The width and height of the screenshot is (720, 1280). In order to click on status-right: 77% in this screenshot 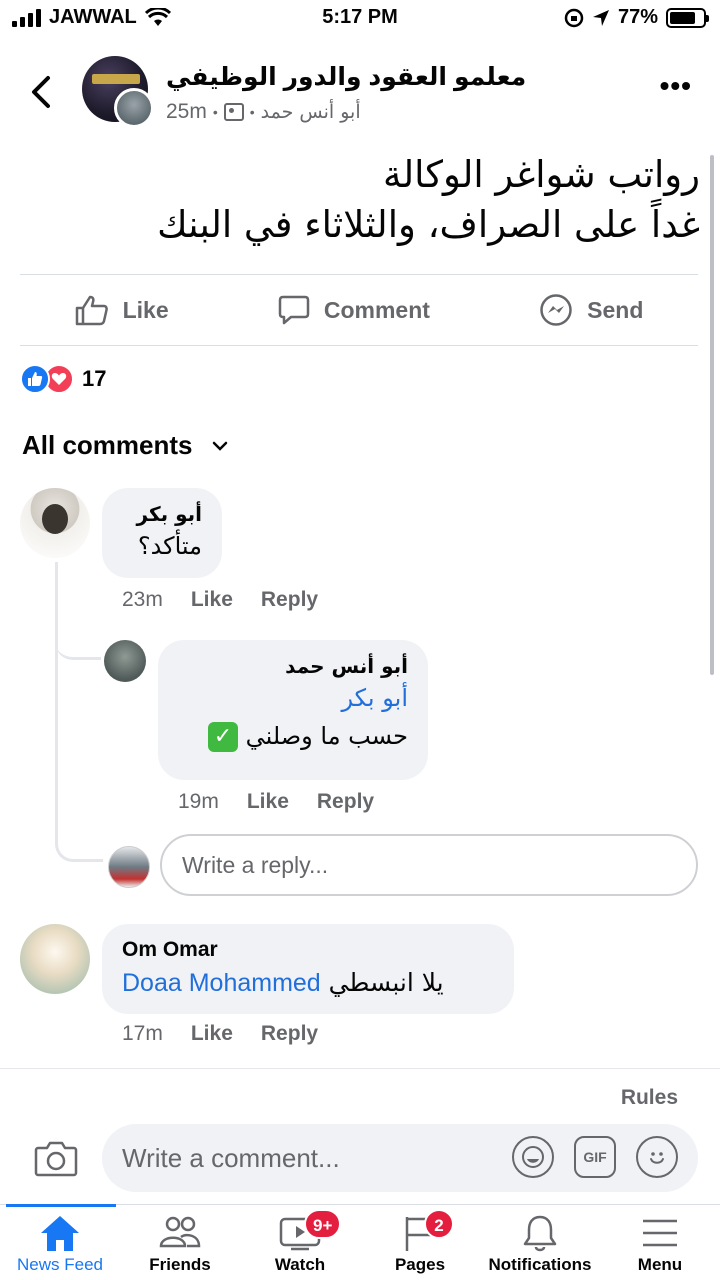, I will do `click(636, 17)`.